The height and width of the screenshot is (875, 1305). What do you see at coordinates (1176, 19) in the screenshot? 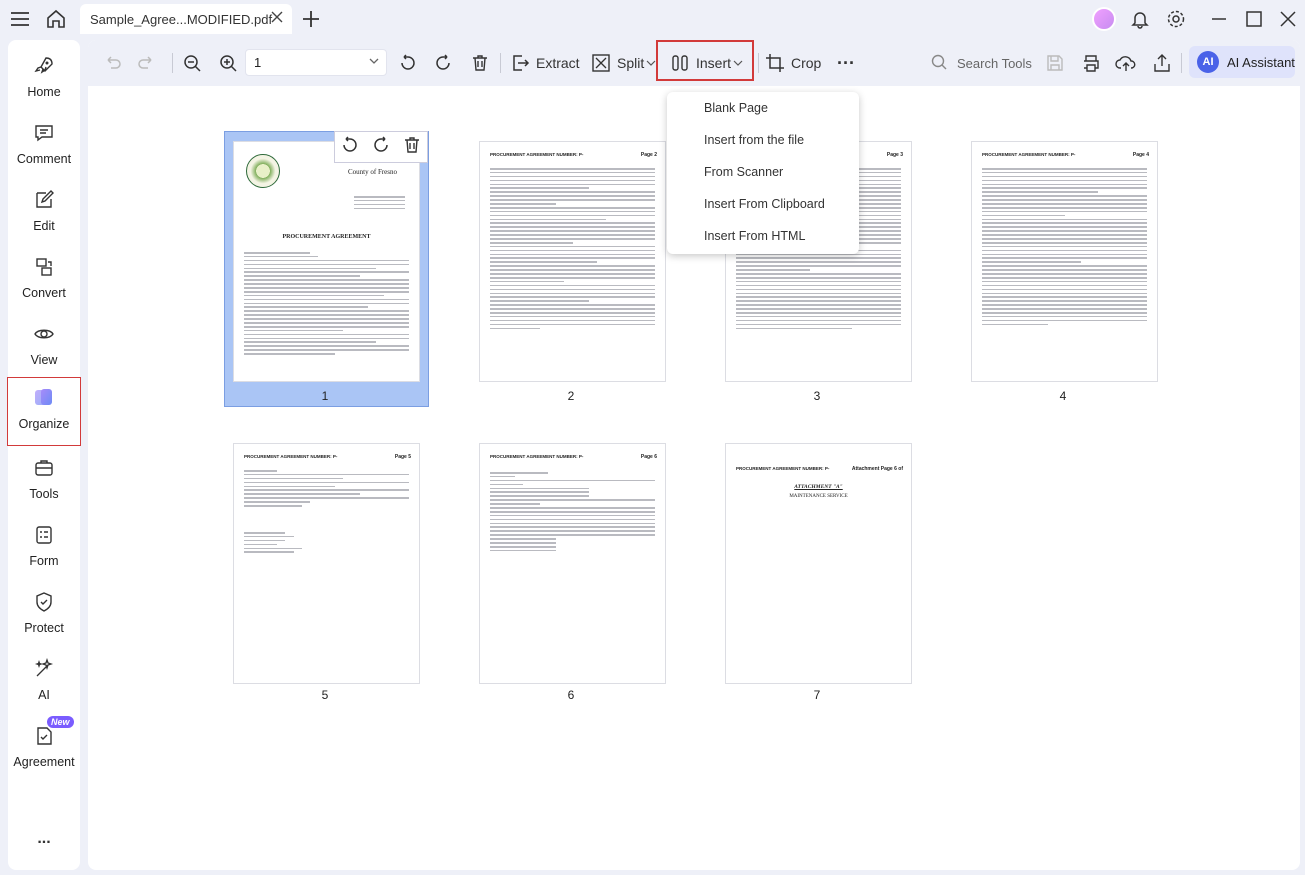
I see `gear-icon` at bounding box center [1176, 19].